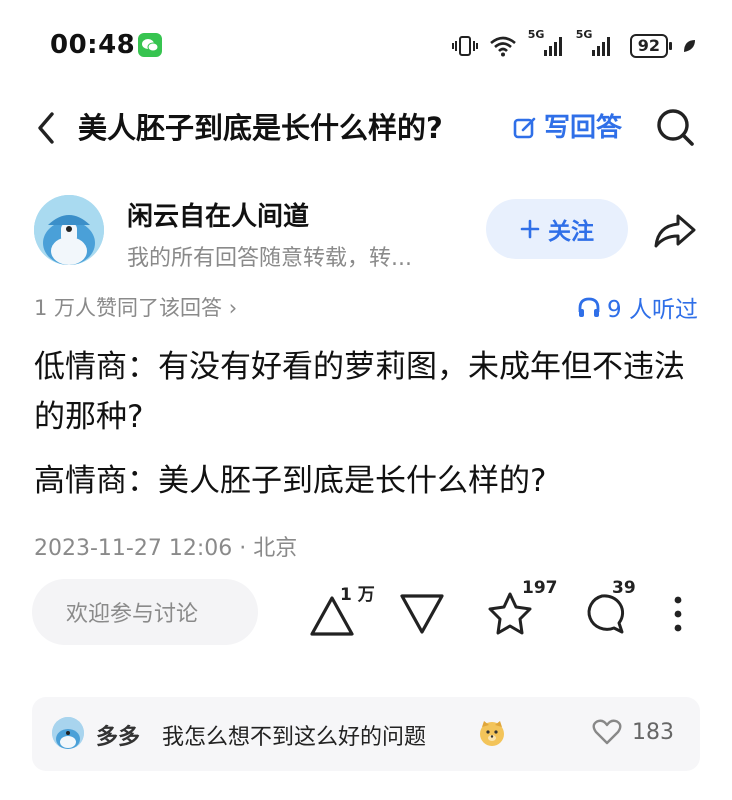 This screenshot has width=732, height=800. Describe the element at coordinates (573, 45) in the screenshot. I see `status-icons: 5G 5G 92` at that location.